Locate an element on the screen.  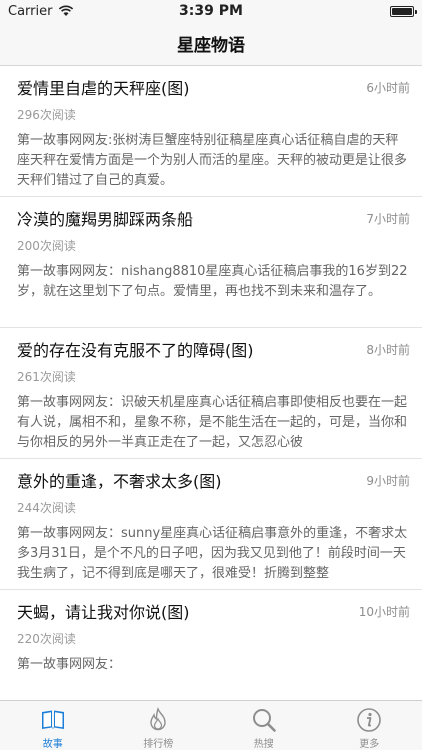
tab-bar: 故事 排行榜 热搜 更多 is located at coordinates (211, 725).